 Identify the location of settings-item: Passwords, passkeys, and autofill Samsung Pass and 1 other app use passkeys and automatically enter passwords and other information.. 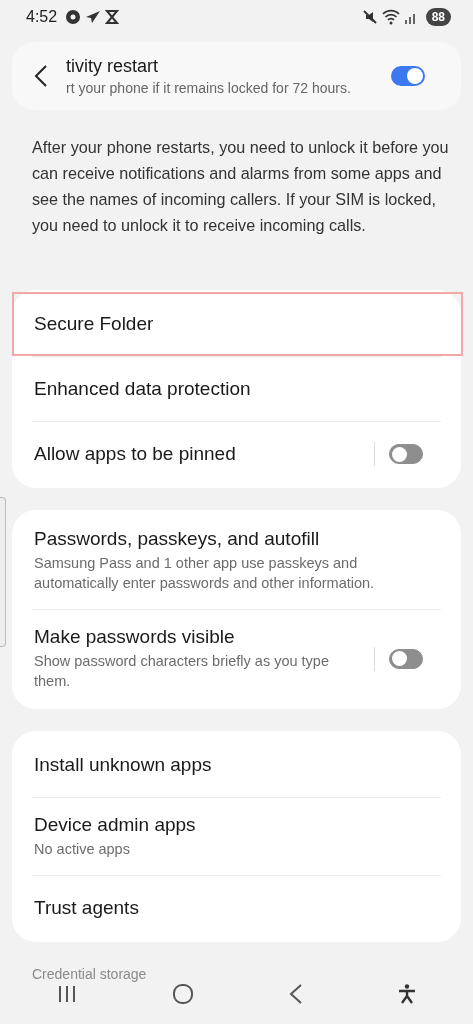
(236, 560).